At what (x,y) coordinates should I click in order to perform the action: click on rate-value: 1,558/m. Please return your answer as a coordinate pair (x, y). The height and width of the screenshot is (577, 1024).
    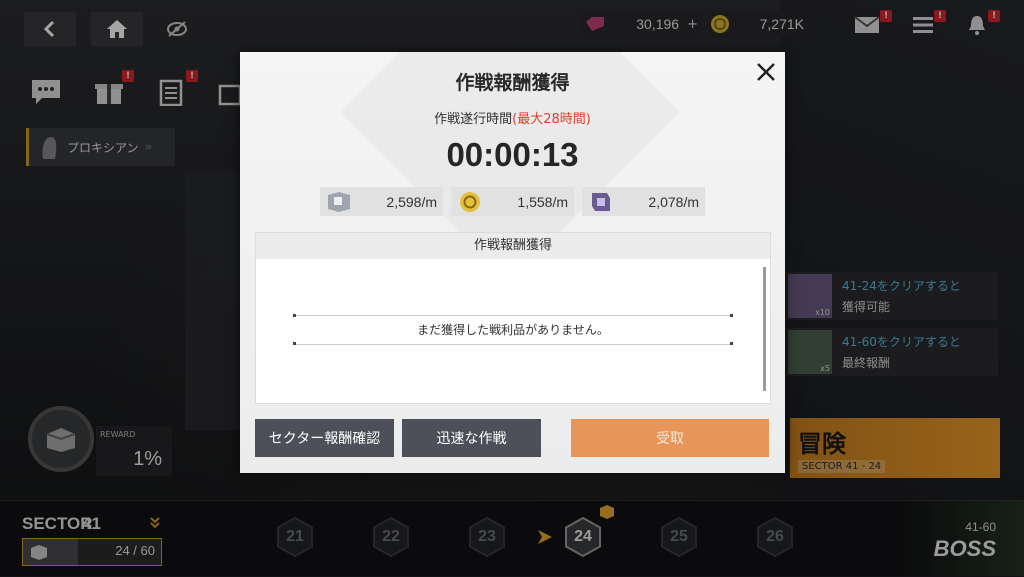
    Looking at the image, I should click on (542, 201).